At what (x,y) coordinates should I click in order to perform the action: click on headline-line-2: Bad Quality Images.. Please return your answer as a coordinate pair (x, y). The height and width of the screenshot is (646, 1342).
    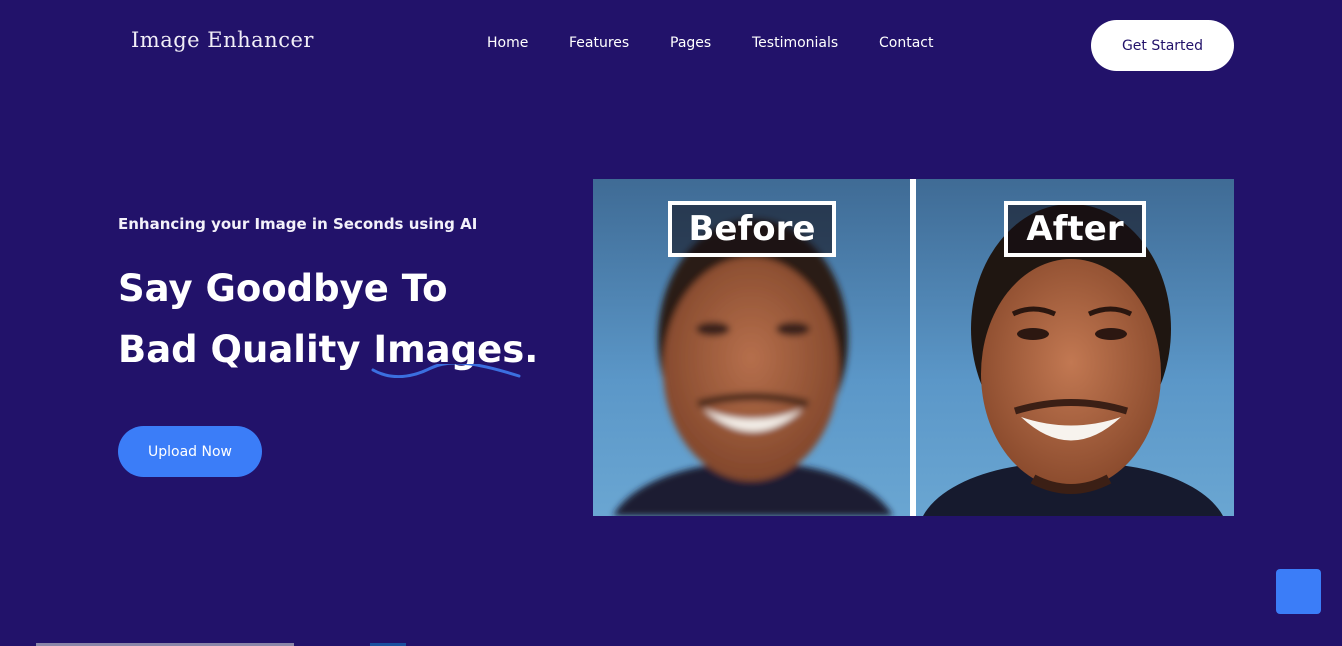
    Looking at the image, I should click on (328, 349).